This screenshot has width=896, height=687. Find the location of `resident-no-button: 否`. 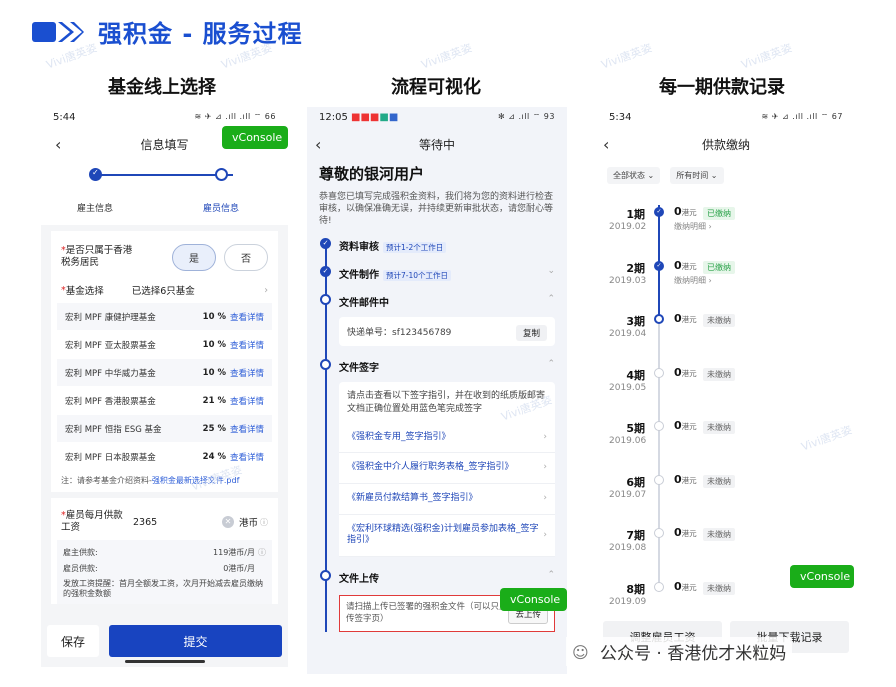

resident-no-button: 否 is located at coordinates (246, 257).